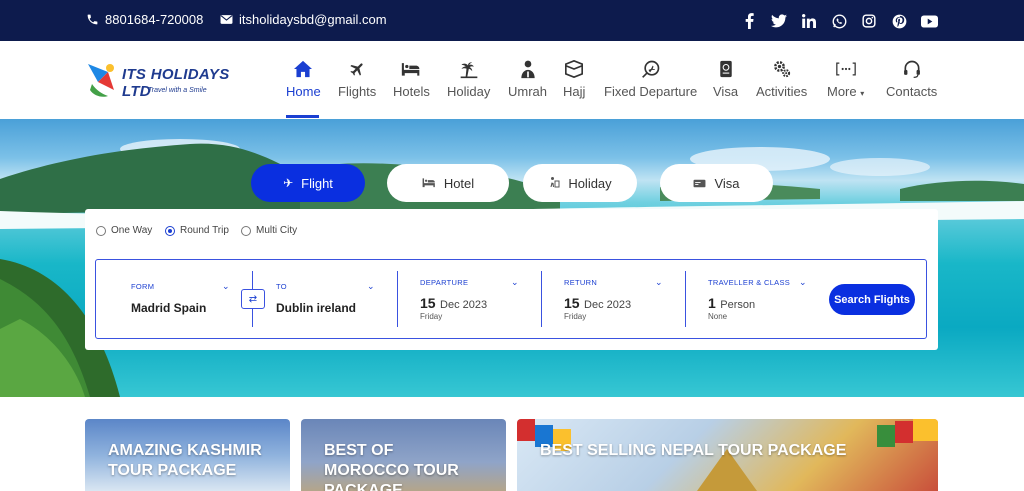 The width and height of the screenshot is (1024, 491). I want to click on nav-item-contacts: Contacts, so click(911, 78).